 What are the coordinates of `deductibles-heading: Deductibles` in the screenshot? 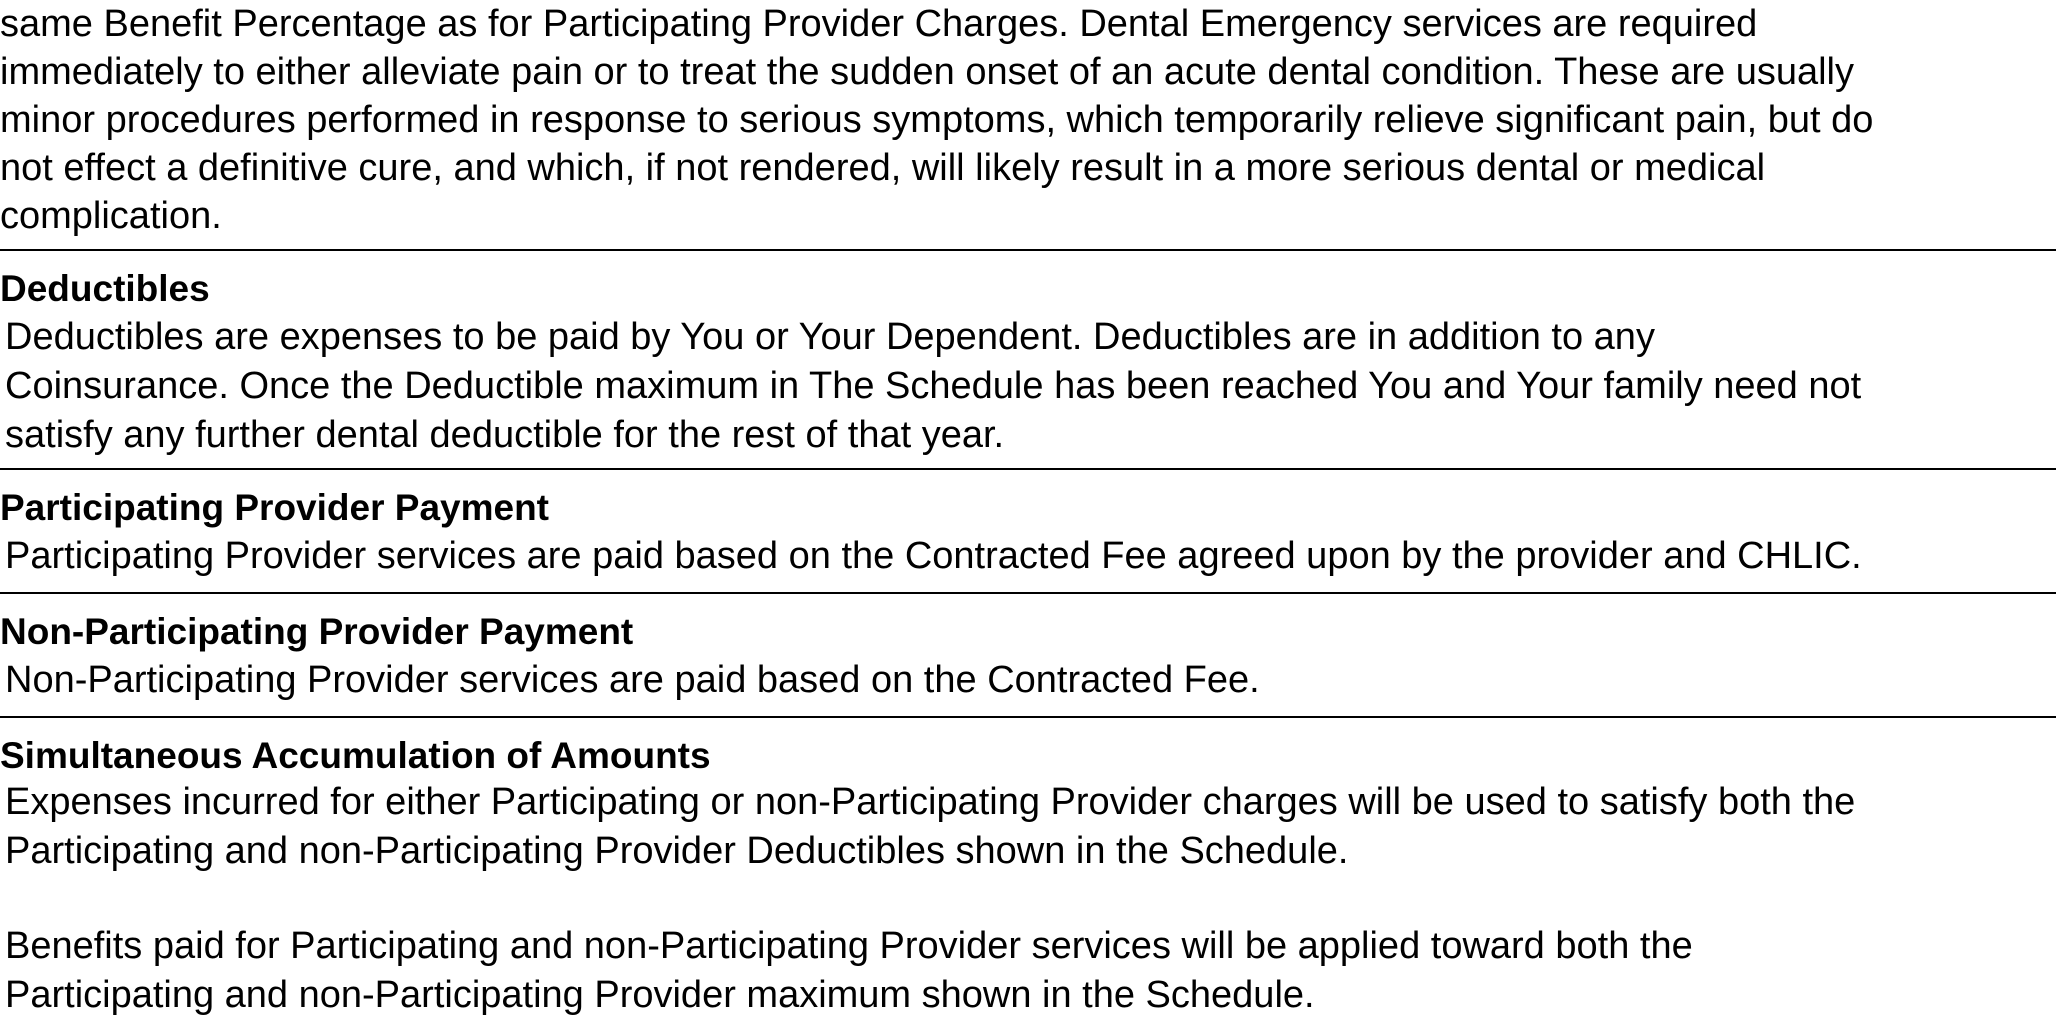 It's located at (105, 288).